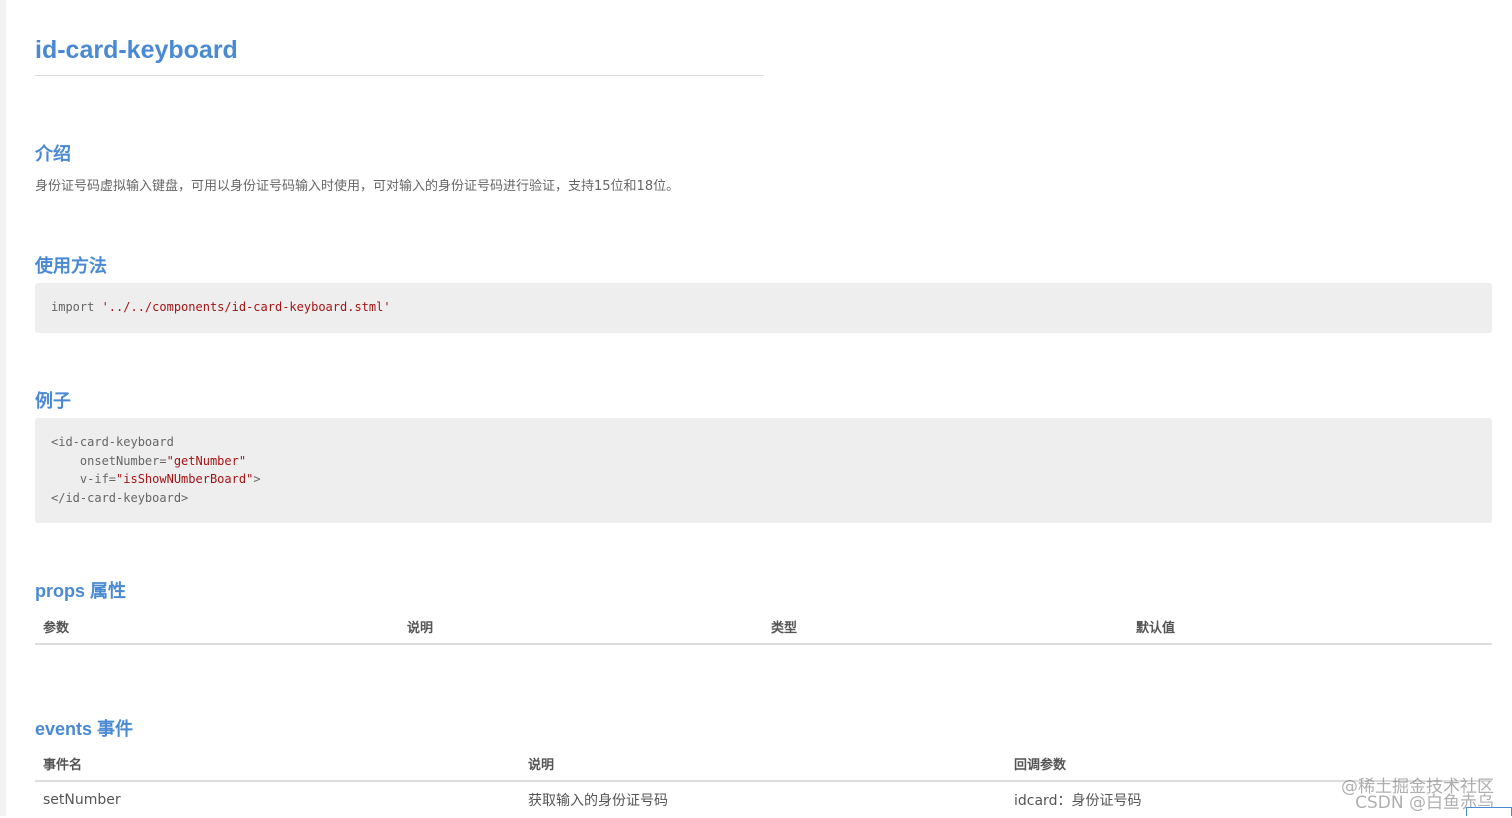  What do you see at coordinates (945, 626) in the screenshot?
I see `column-header: 类型` at bounding box center [945, 626].